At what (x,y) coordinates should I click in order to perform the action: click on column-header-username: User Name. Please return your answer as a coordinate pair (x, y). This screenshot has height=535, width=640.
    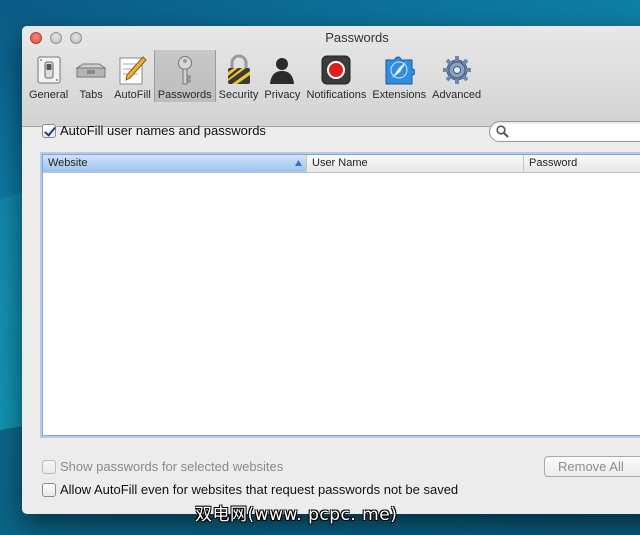
    Looking at the image, I should click on (415, 163).